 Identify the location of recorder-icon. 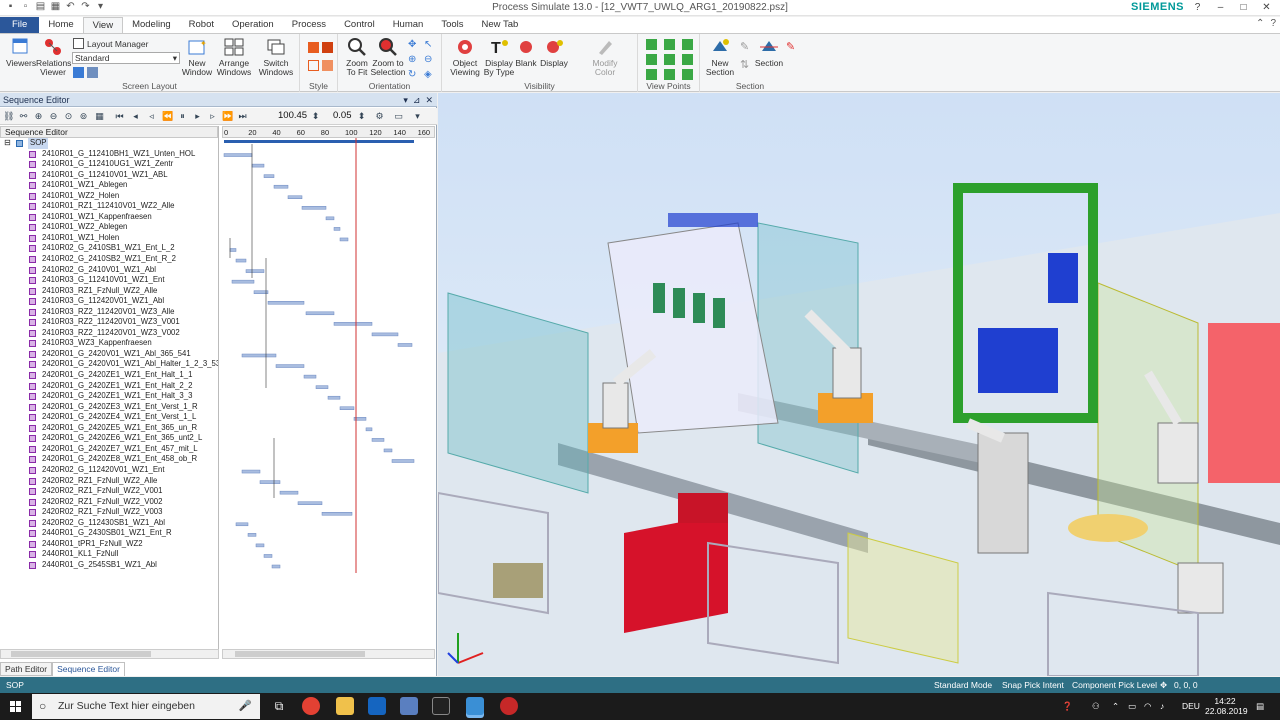
(509, 706).